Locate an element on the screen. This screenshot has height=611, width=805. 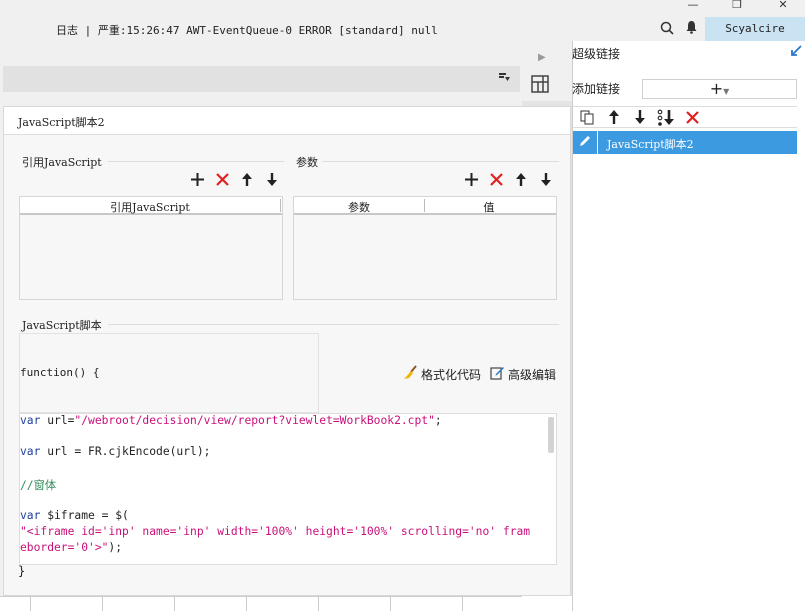
user-account-button: Scyalcire is located at coordinates (755, 29).